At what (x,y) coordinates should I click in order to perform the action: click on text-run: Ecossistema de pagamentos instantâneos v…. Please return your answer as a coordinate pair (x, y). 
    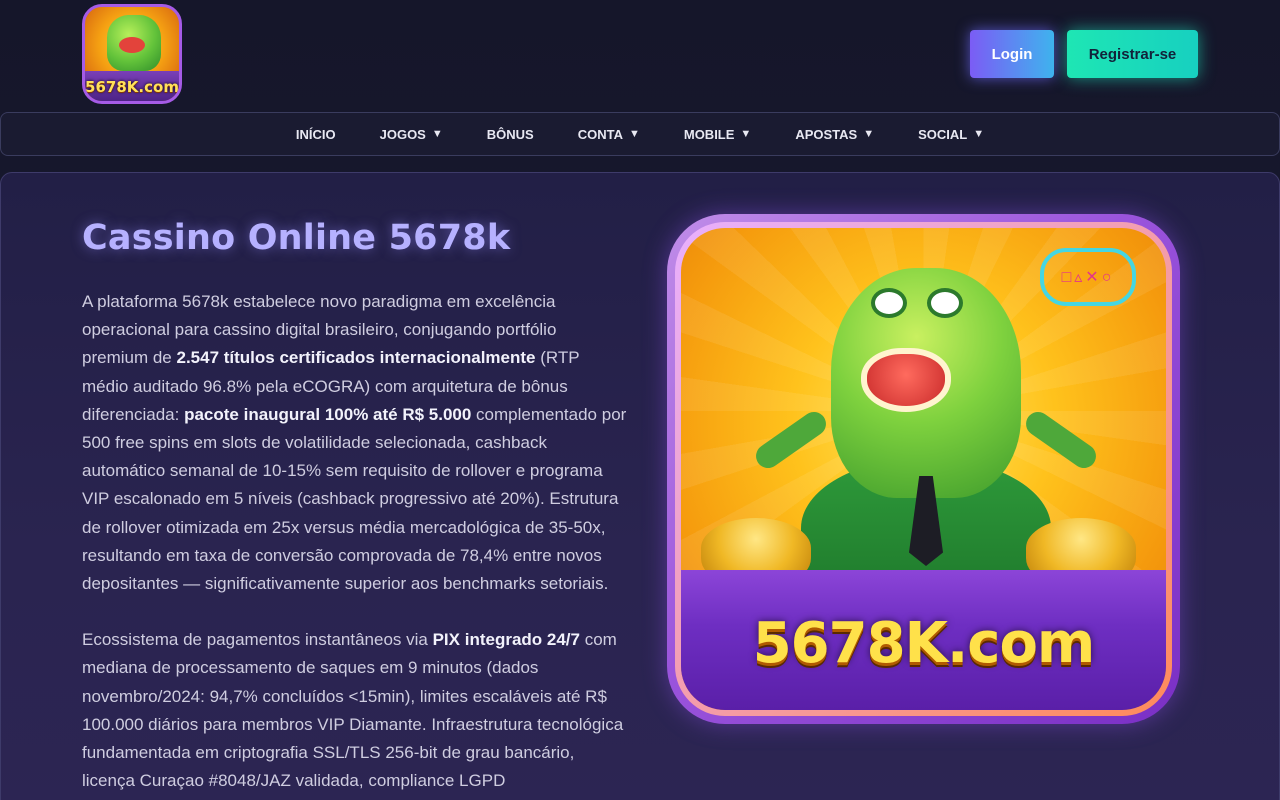
    Looking at the image, I should click on (257, 640).